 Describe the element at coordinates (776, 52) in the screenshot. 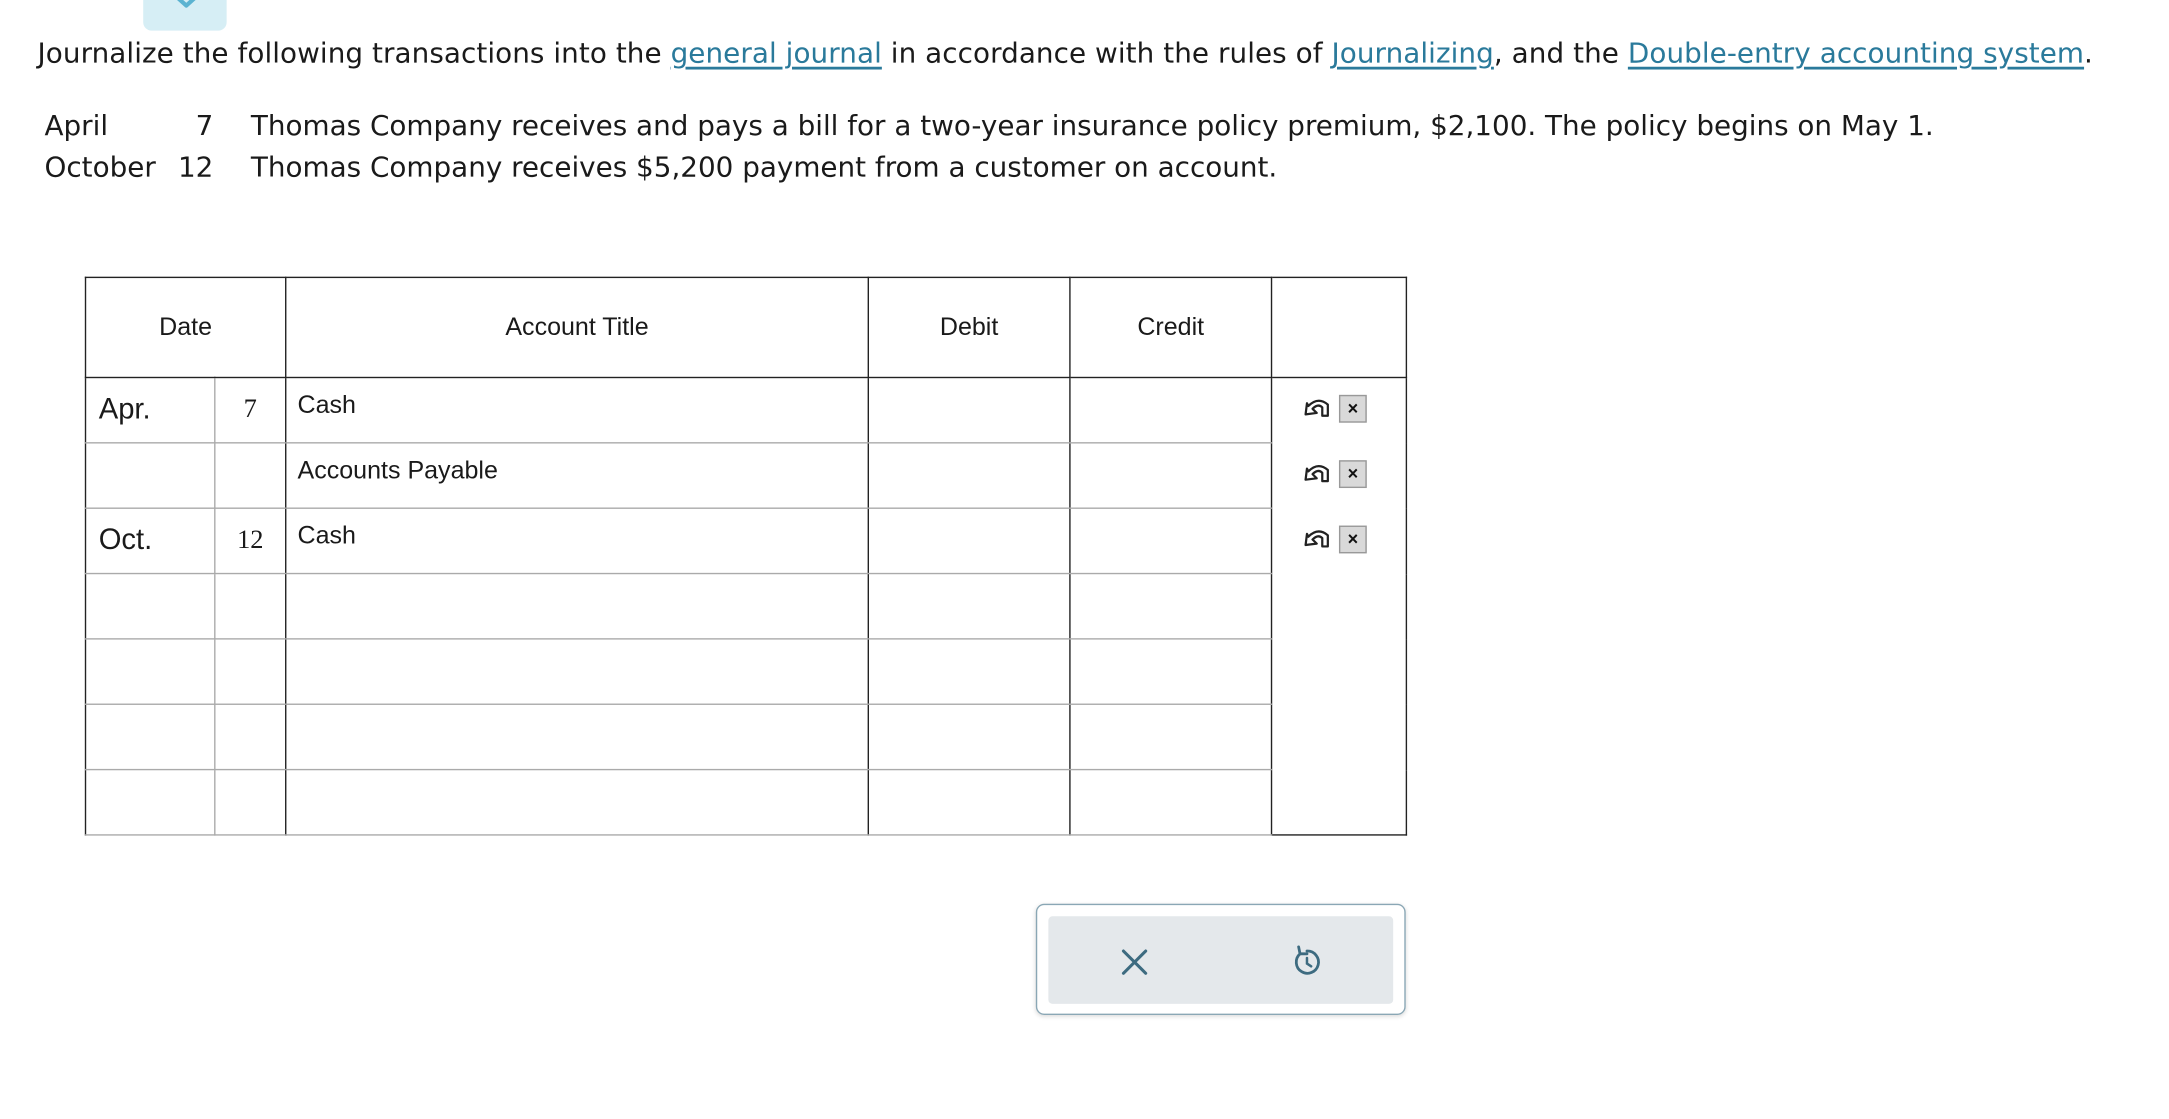

I see `general-journal-link: general journal` at that location.